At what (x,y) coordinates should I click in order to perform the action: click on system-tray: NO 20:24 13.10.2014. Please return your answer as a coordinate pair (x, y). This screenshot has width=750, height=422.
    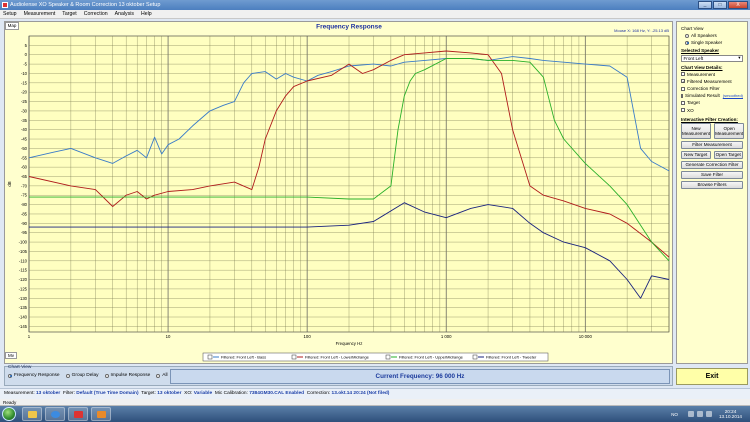
    Looking at the image, I should click on (709, 414).